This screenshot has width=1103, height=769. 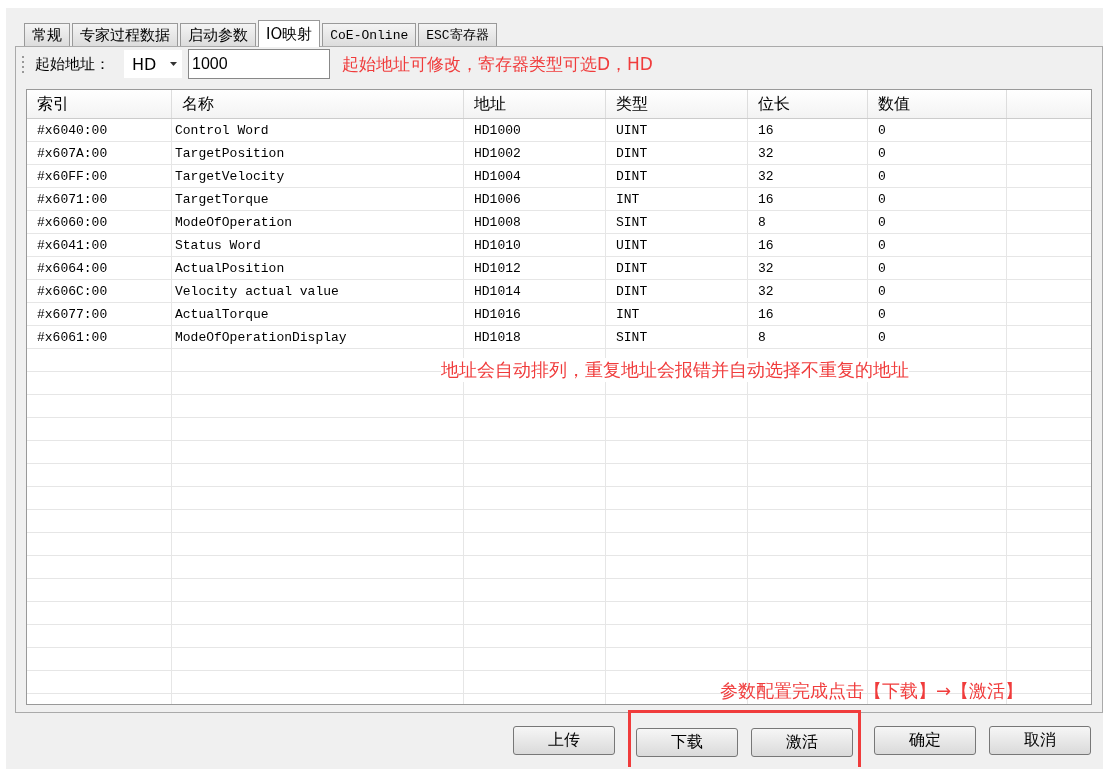 What do you see at coordinates (72, 291) in the screenshot?
I see `table-cell-text: #x606C:00` at bounding box center [72, 291].